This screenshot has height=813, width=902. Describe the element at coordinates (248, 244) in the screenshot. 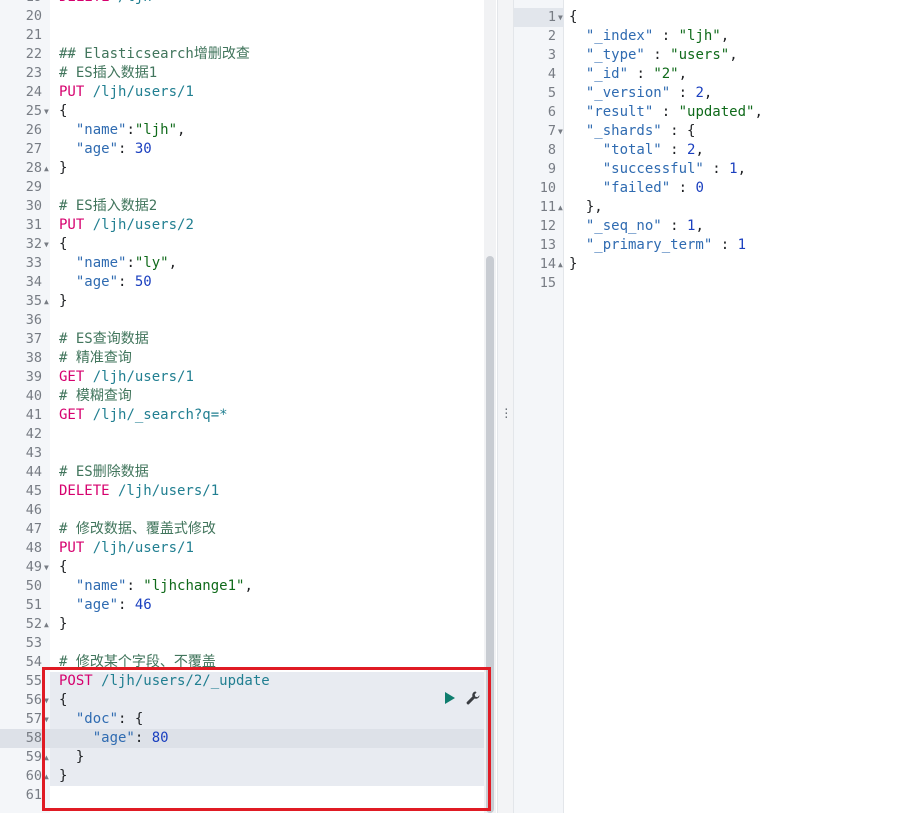

I see `request-line: 32 ▼ {` at that location.